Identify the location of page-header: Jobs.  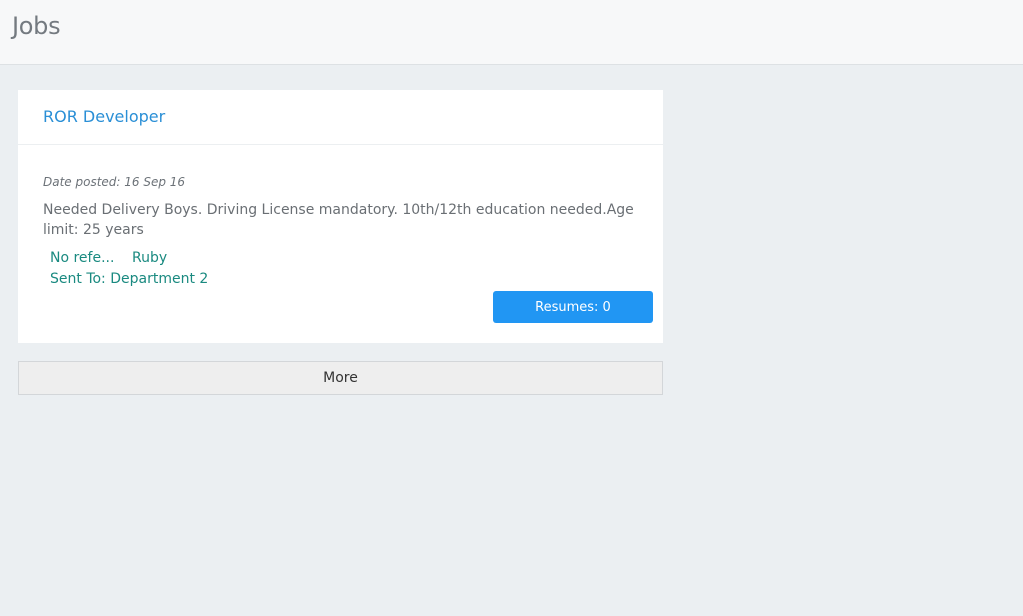
(511, 32).